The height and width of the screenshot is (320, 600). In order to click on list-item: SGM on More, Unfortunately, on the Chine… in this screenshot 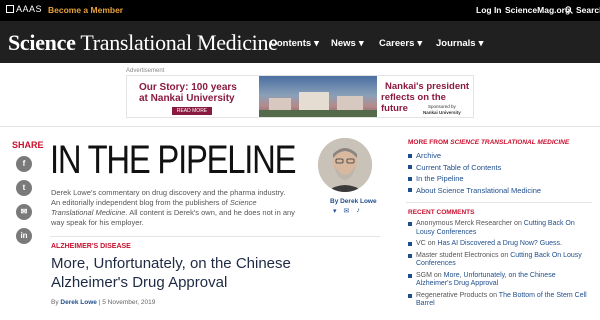, I will do `click(500, 280)`.